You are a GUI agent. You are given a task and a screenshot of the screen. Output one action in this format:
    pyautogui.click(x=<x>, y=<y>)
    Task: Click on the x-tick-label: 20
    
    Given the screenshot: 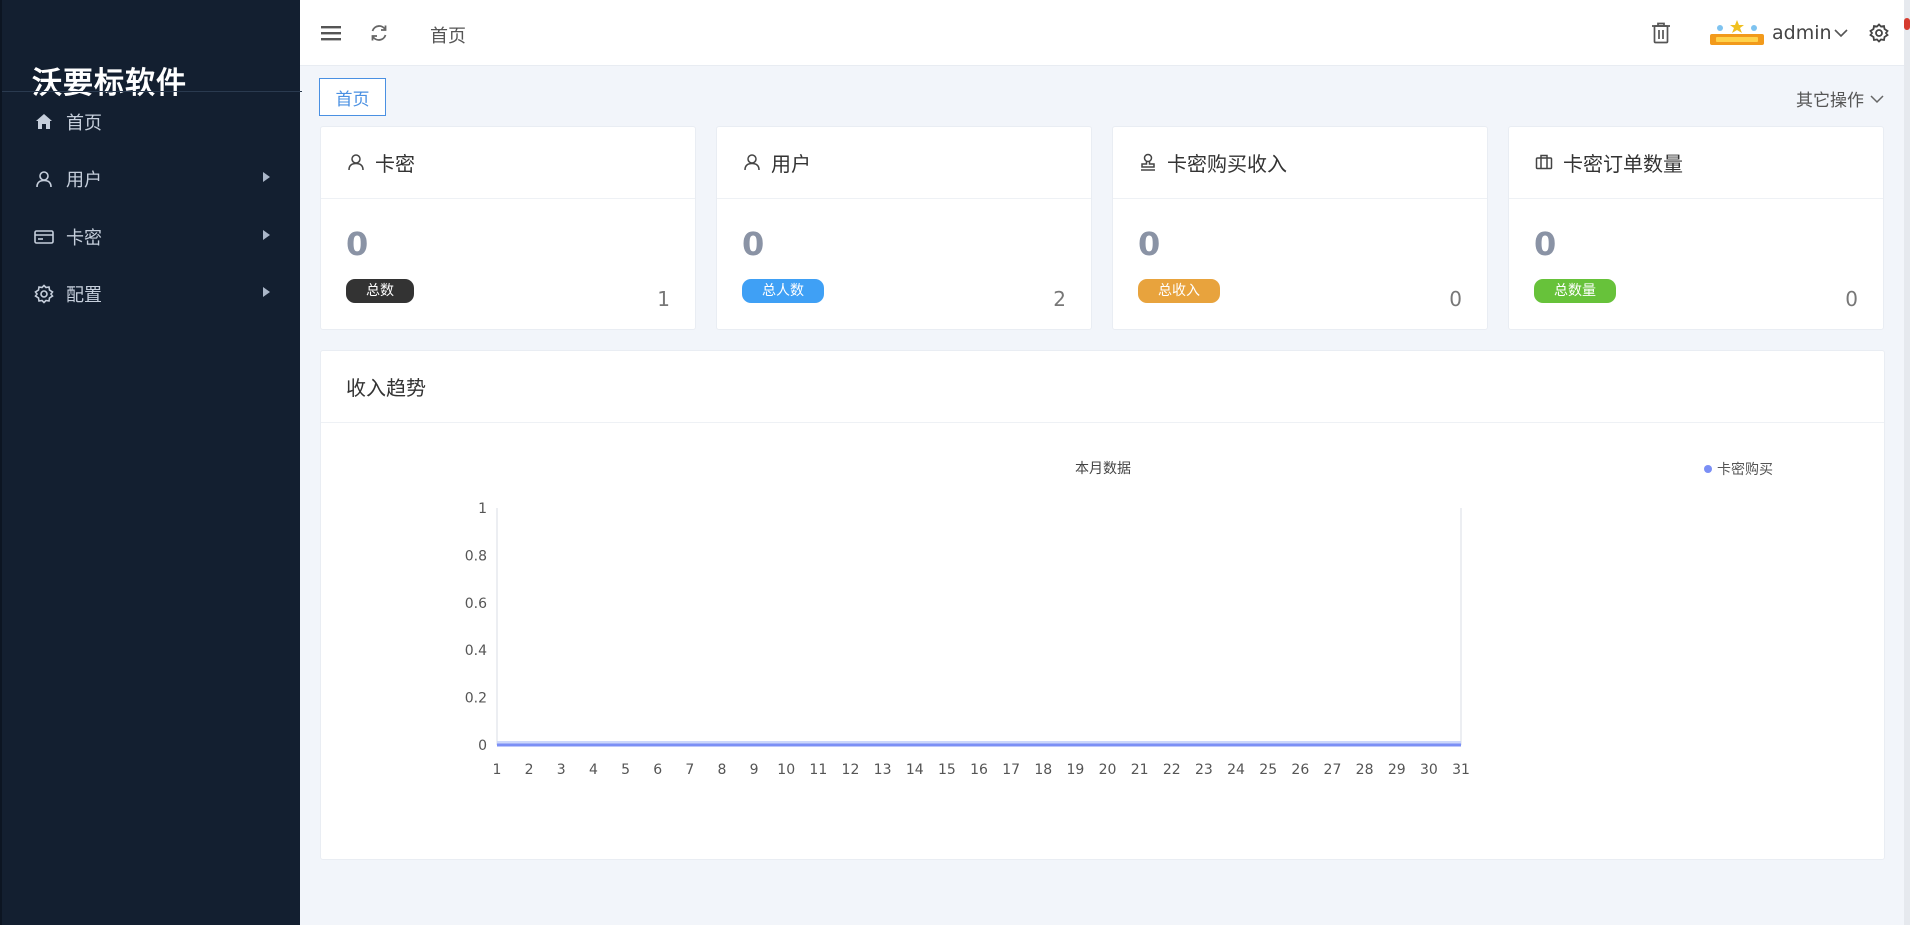 What is the action you would take?
    pyautogui.click(x=1108, y=770)
    